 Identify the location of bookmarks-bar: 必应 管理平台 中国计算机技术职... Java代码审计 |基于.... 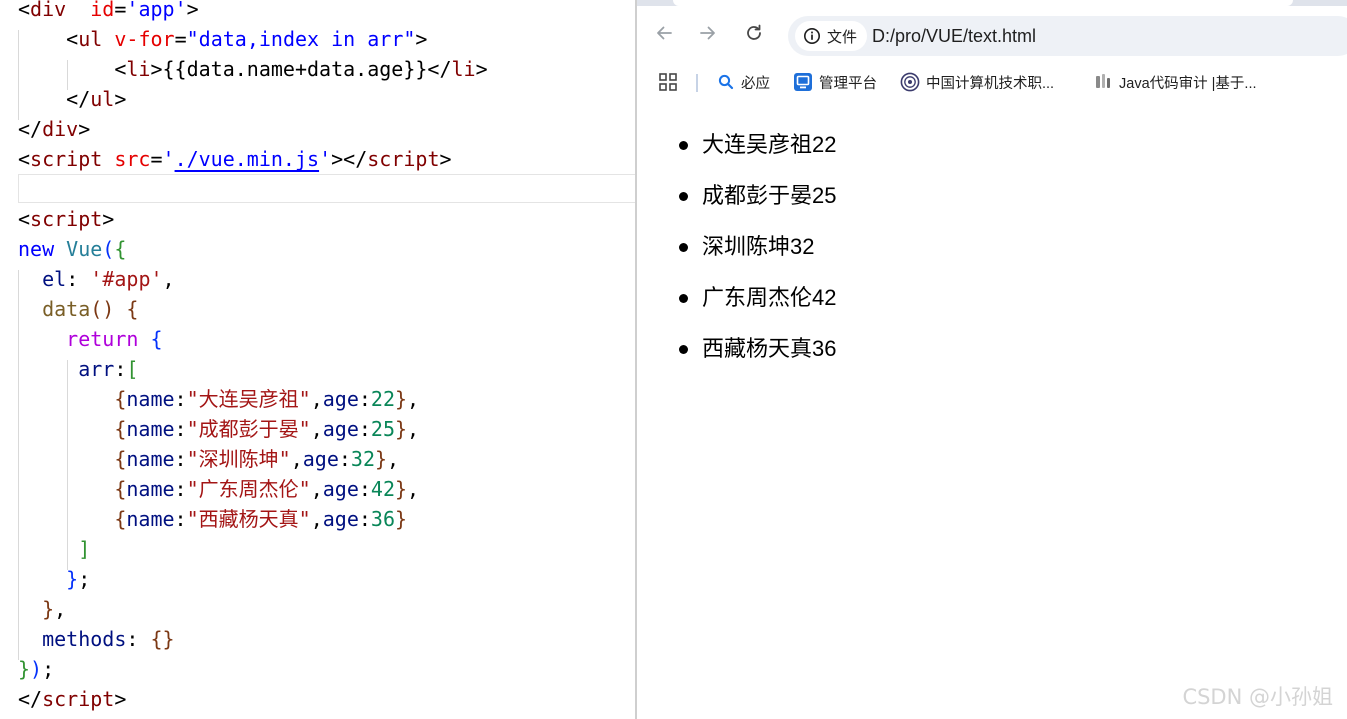
(992, 82).